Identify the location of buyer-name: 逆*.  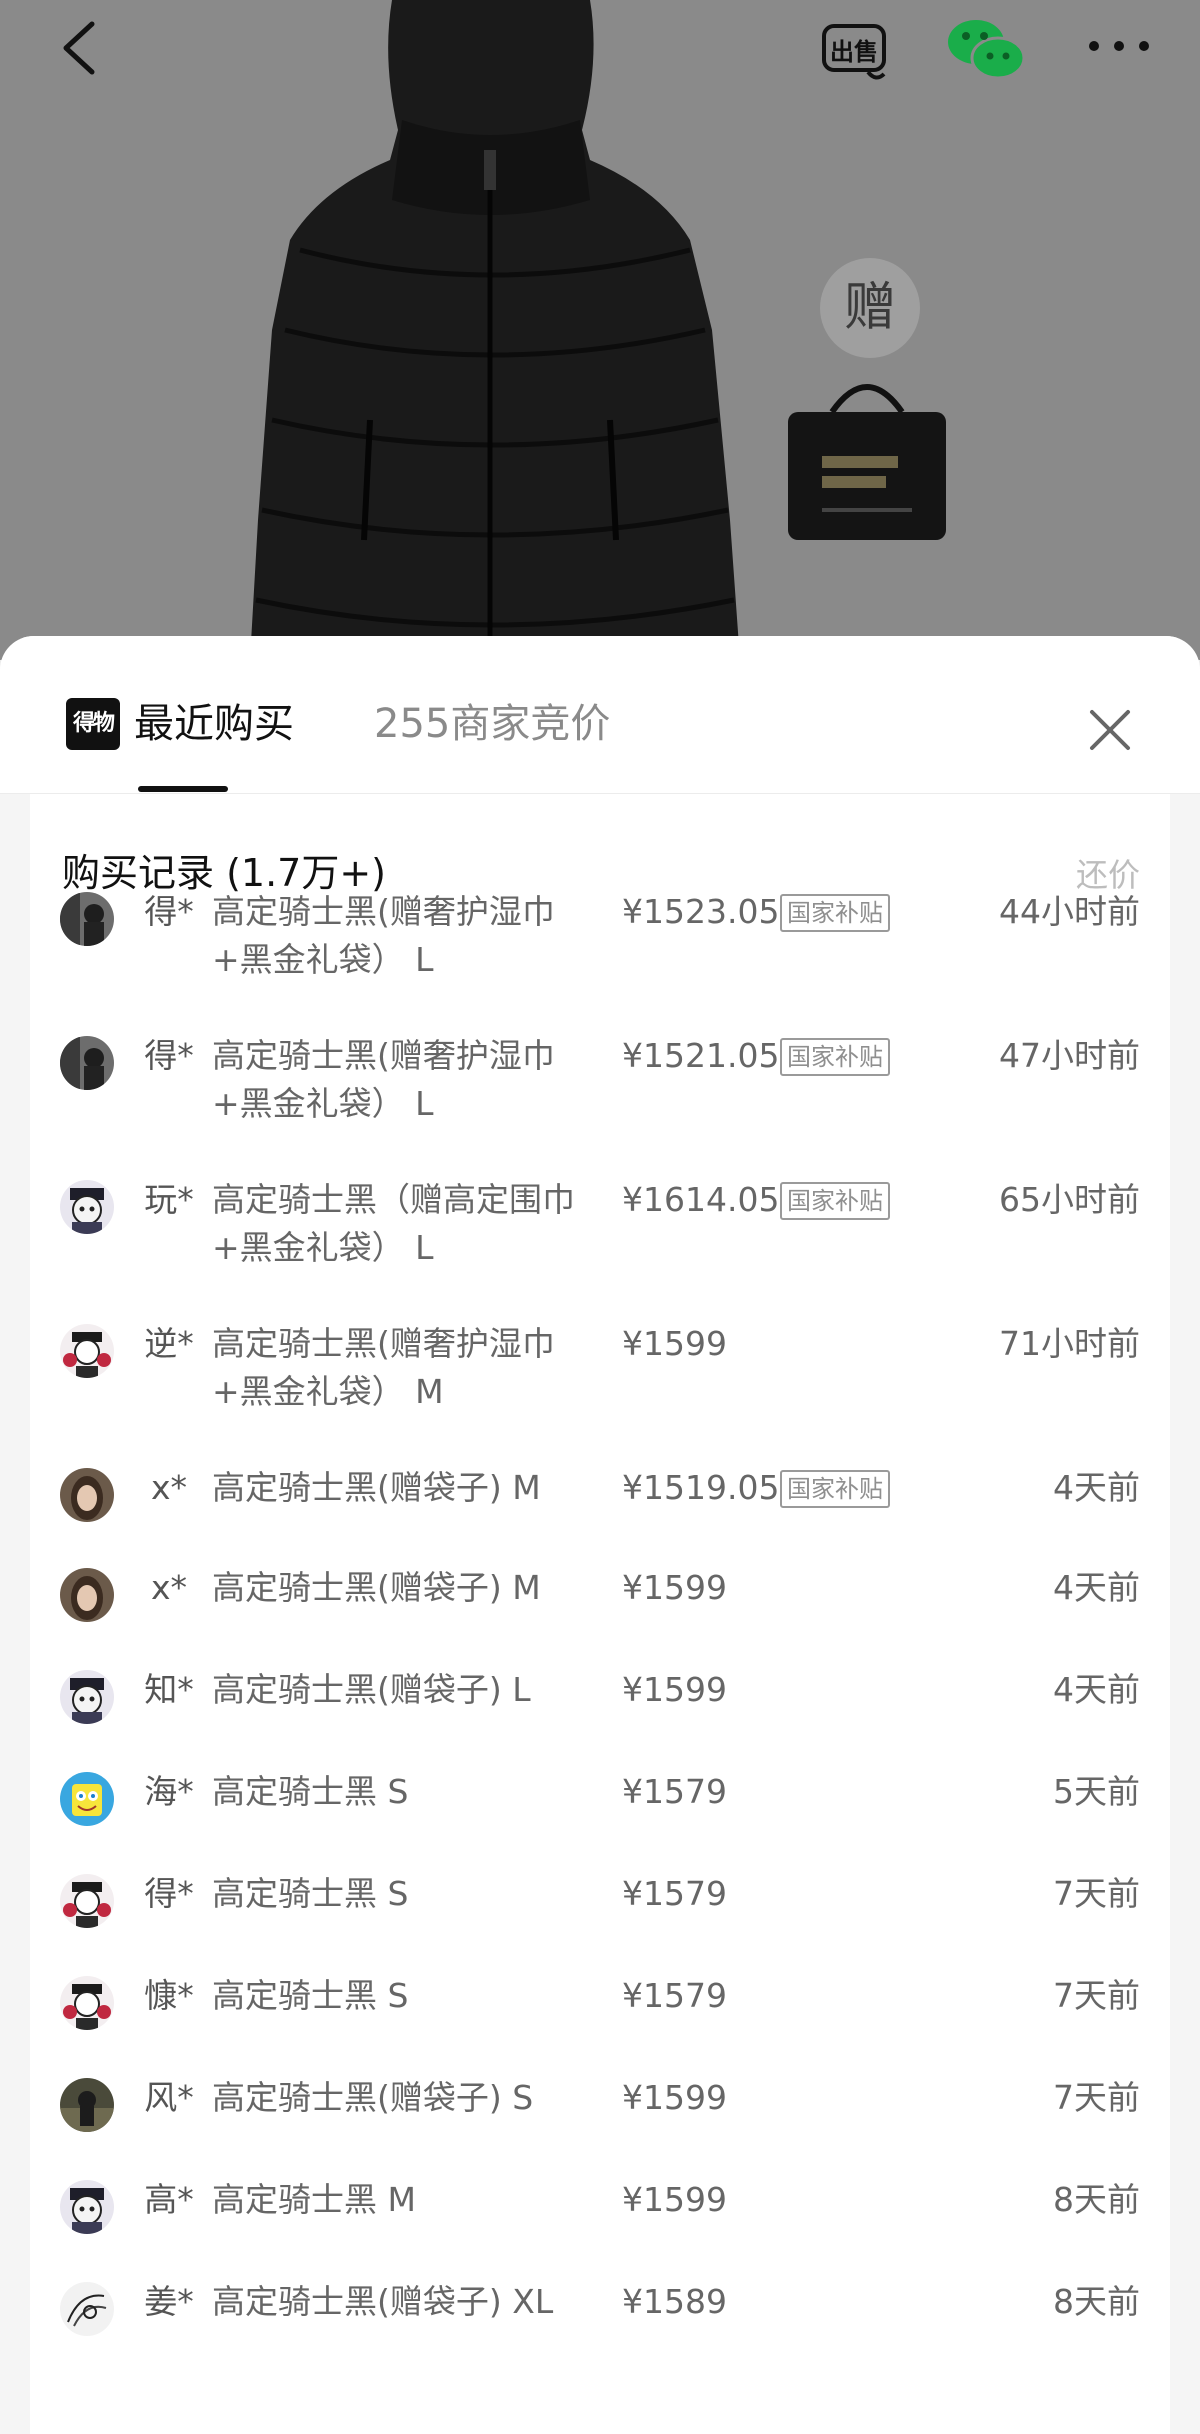
(169, 1343).